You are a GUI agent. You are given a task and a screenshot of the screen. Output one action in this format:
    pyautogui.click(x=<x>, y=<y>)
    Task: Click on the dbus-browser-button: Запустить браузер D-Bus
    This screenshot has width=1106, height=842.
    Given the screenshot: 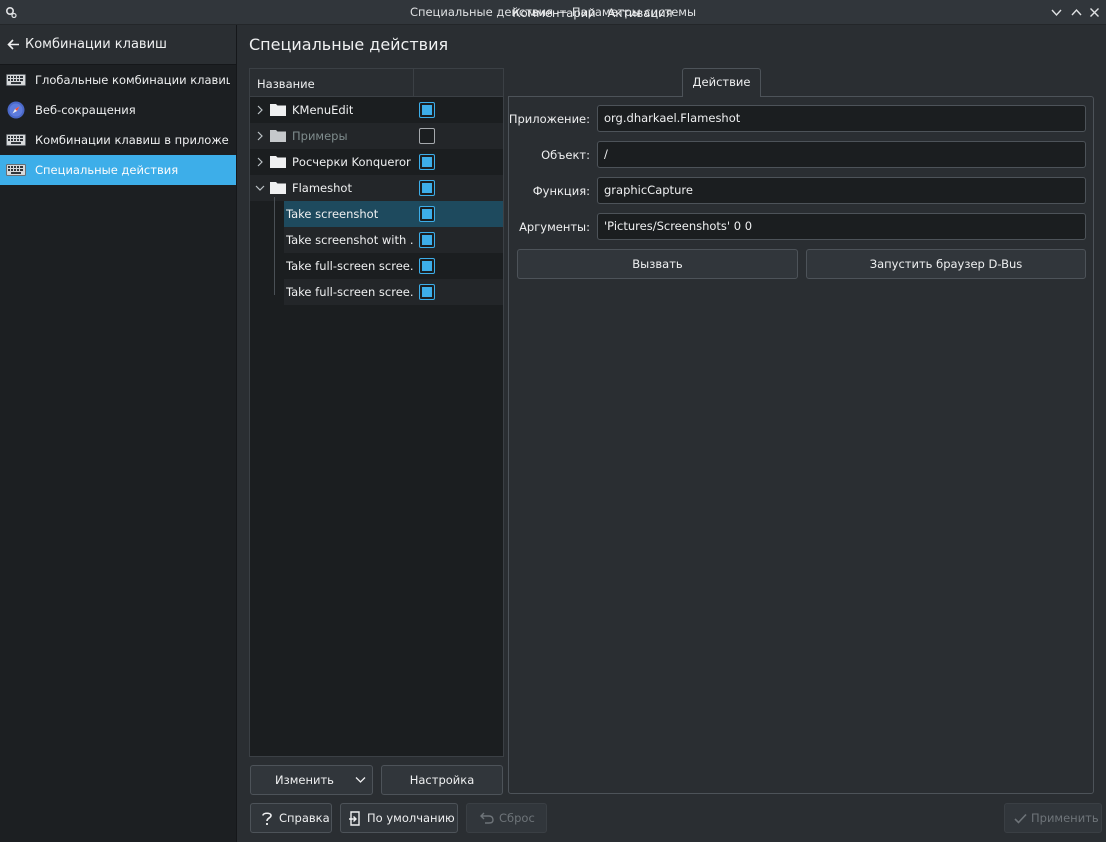 What is the action you would take?
    pyautogui.click(x=946, y=264)
    